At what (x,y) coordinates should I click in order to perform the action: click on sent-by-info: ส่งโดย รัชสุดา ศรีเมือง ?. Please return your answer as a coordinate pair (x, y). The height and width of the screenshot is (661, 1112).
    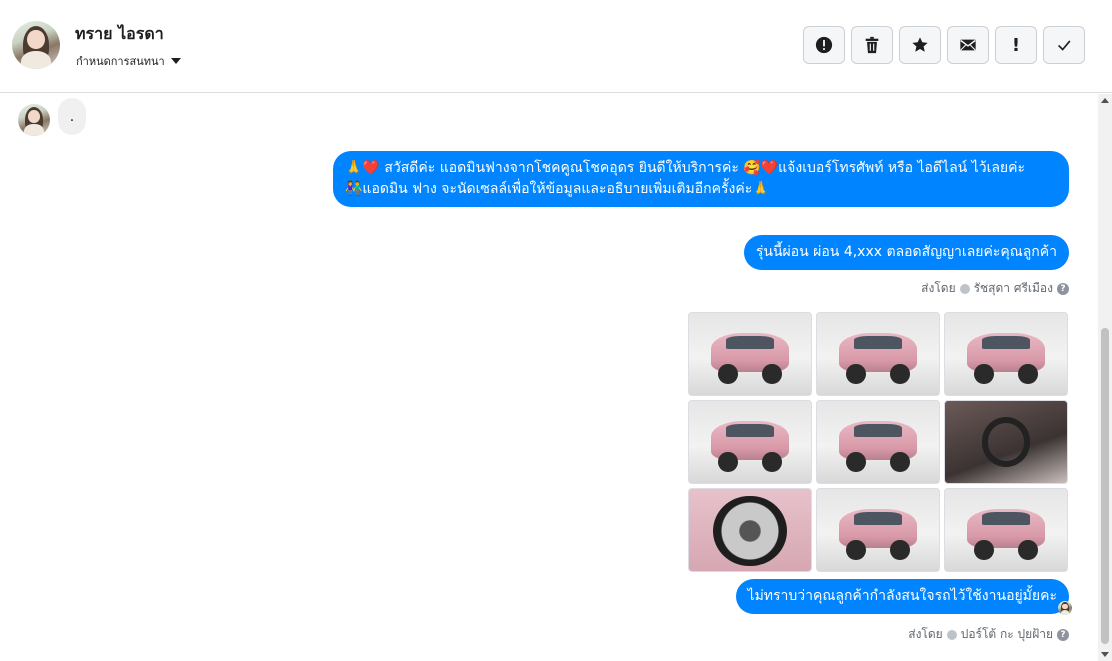
    Looking at the image, I should click on (995, 288).